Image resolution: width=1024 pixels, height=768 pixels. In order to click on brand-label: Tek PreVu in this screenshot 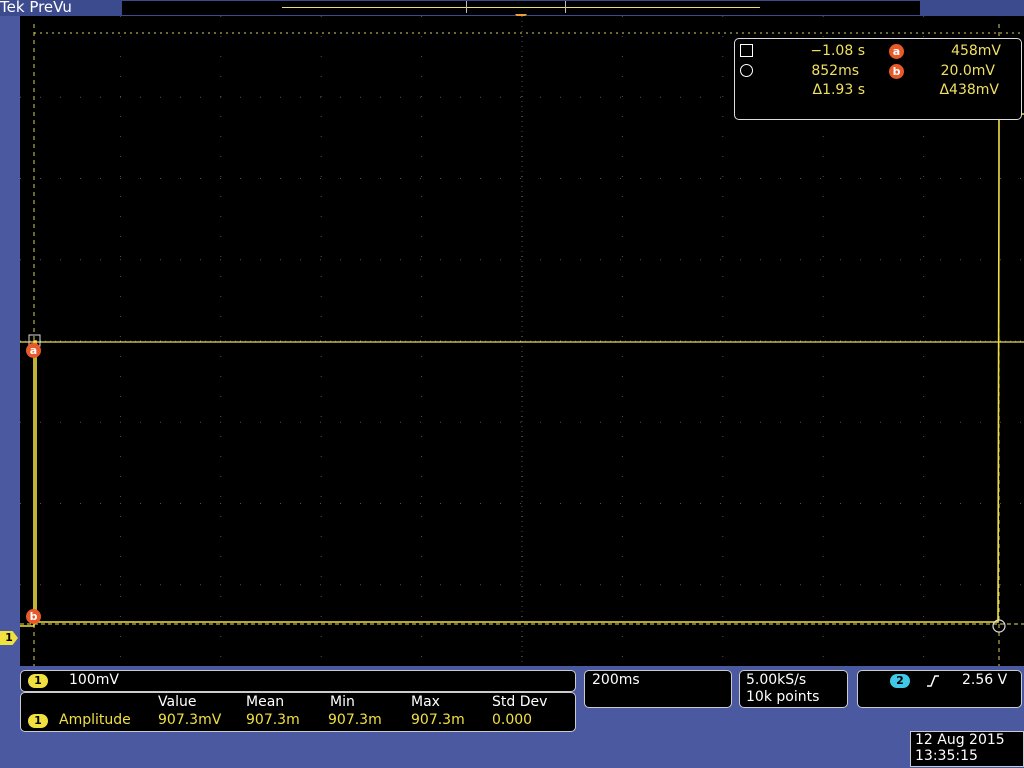, I will do `click(36, 8)`.